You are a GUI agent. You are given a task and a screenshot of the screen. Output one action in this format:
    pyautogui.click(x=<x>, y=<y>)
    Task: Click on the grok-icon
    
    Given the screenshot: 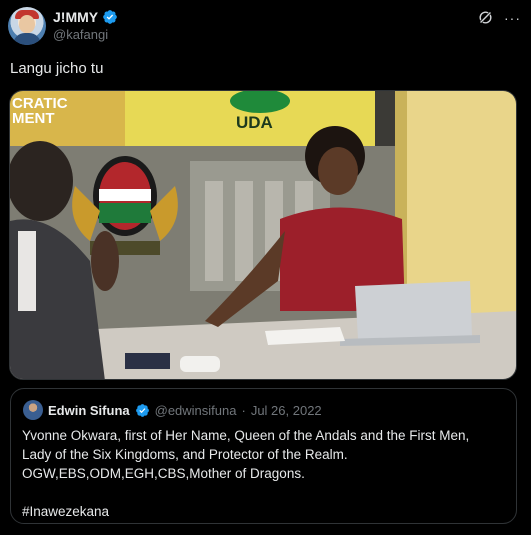 What is the action you would take?
    pyautogui.click(x=485, y=17)
    